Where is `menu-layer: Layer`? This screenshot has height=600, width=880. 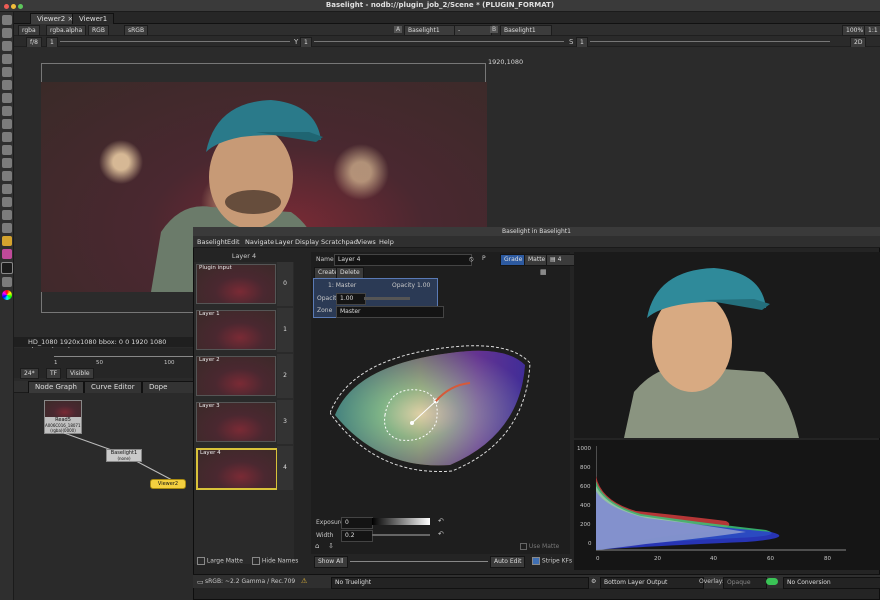 menu-layer: Layer is located at coordinates (284, 242).